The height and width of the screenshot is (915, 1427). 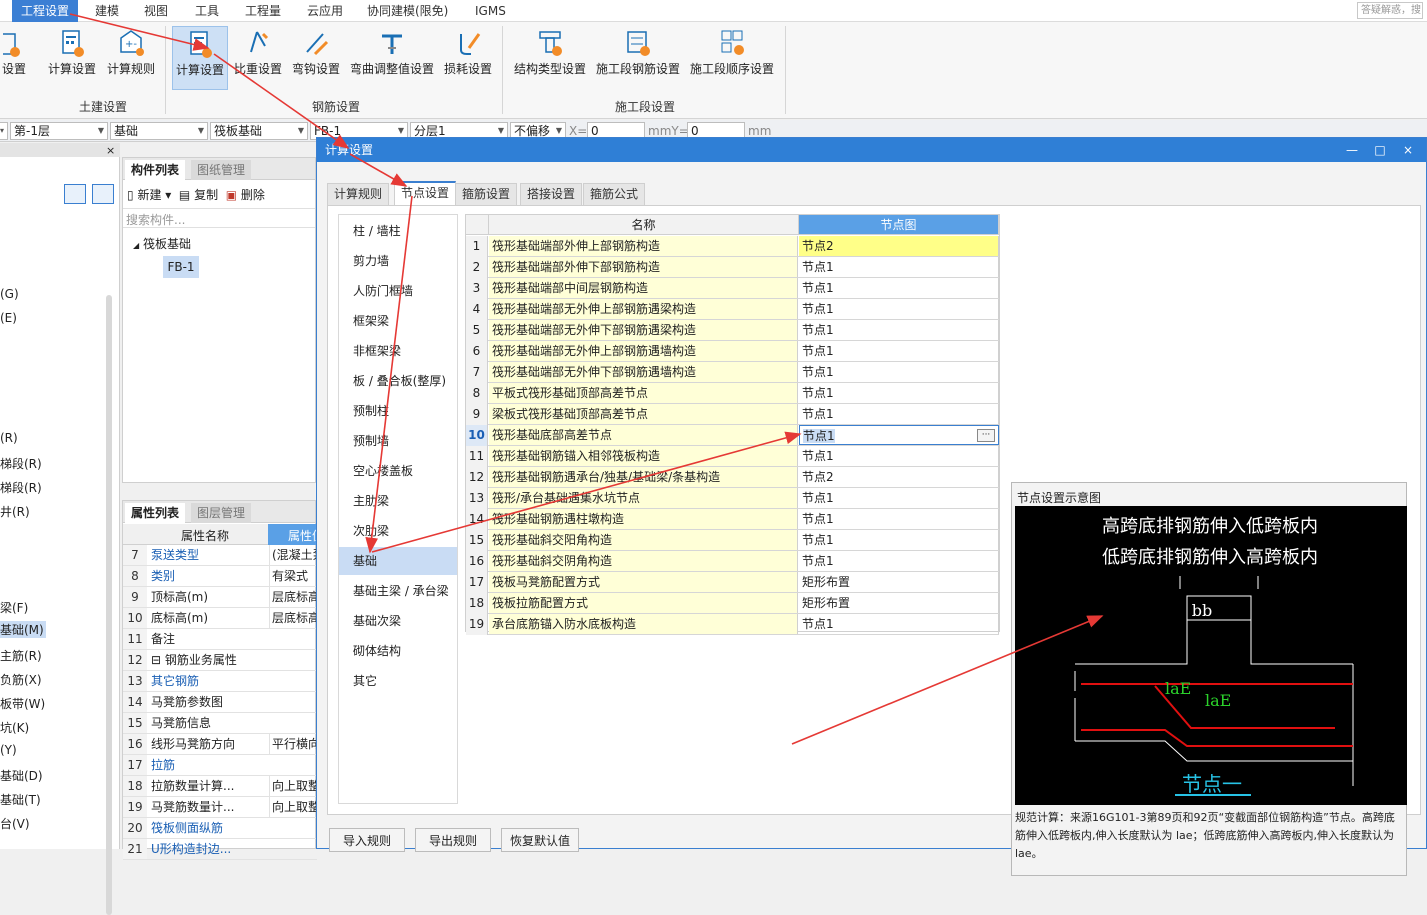 What do you see at coordinates (131, 58) in the screenshot?
I see `calc-rules-button: +- 计算规则` at bounding box center [131, 58].